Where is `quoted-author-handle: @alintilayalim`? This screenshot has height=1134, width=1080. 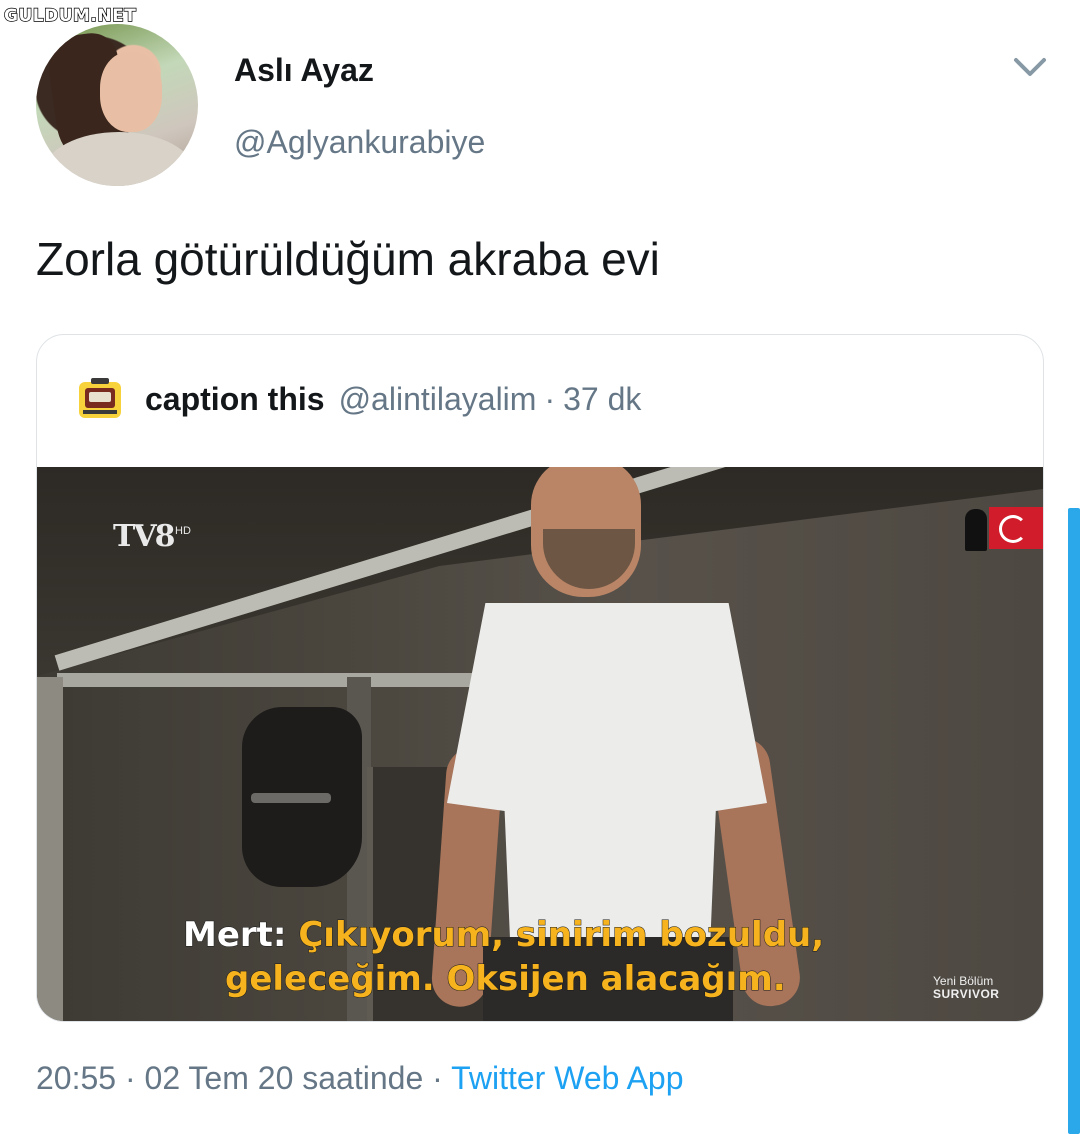
quoted-author-handle: @alintilayalim is located at coordinates (438, 399).